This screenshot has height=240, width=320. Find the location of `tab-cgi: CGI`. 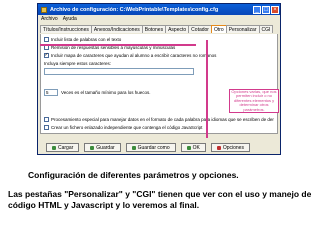

tab-cgi: CGI is located at coordinates (266, 29).